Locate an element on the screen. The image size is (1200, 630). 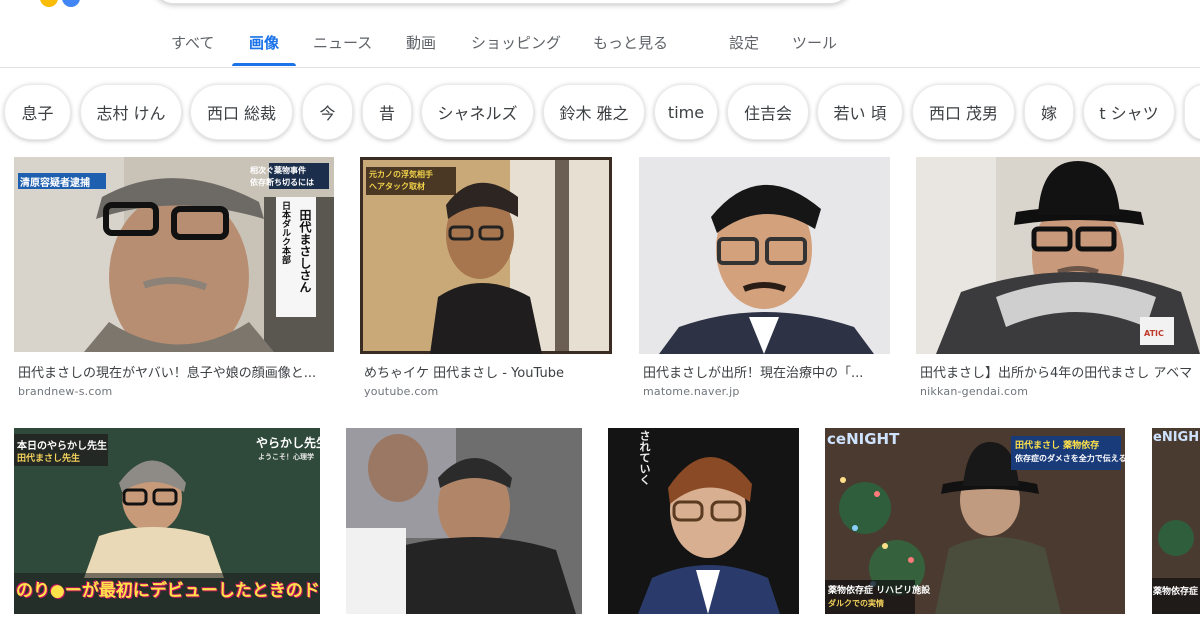
result-thumbnail: 元カノの浮気相手 へアタック取材 is located at coordinates (486, 255).